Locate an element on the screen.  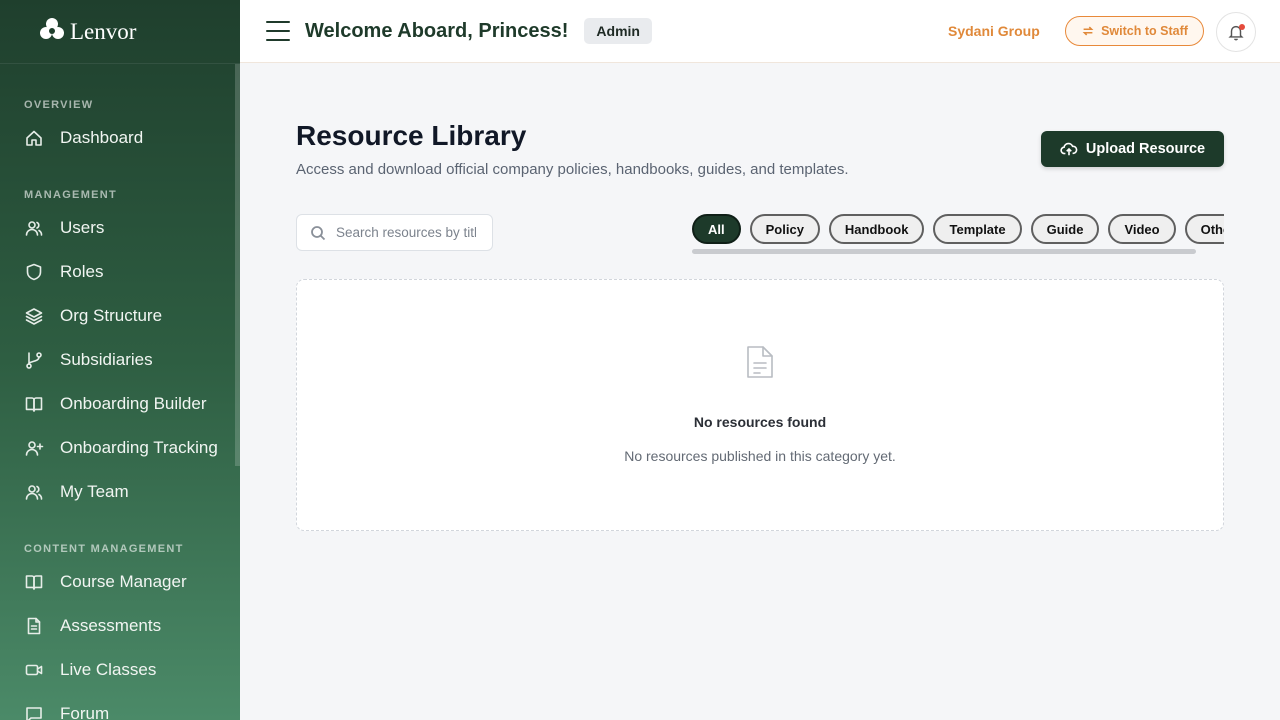
message-square-icon is located at coordinates (34, 712).